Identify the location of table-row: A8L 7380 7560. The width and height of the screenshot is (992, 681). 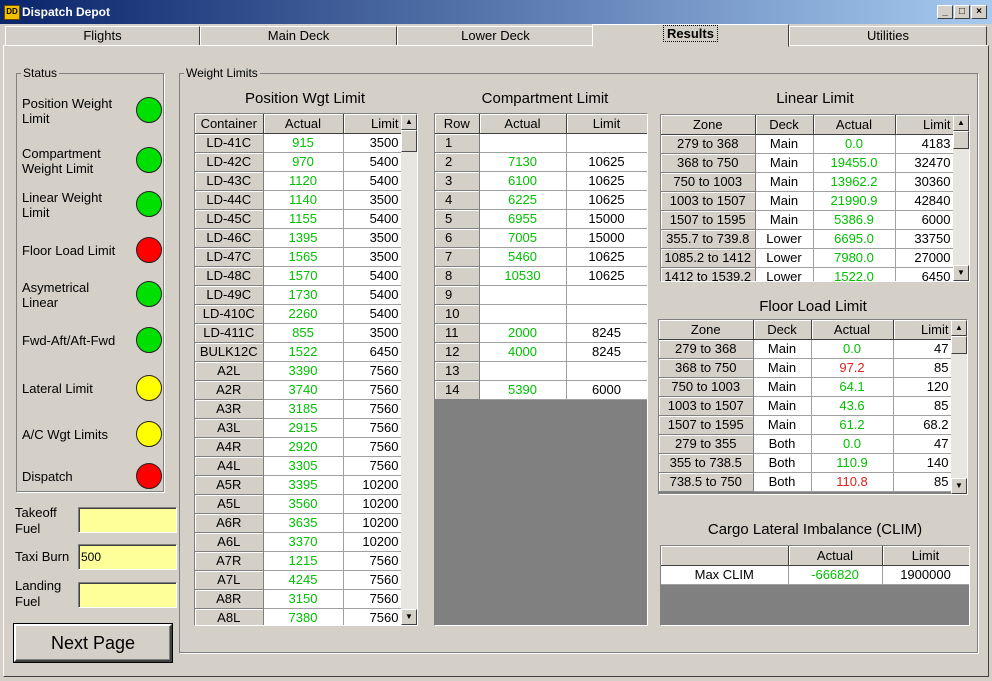
(299, 616).